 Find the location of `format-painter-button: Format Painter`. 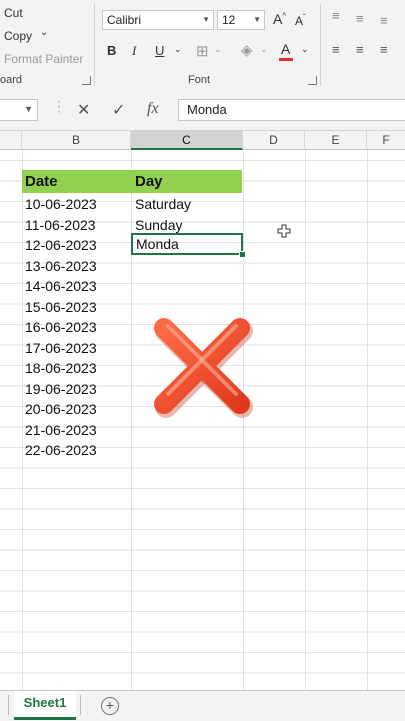

format-painter-button: Format Painter is located at coordinates (43, 59).